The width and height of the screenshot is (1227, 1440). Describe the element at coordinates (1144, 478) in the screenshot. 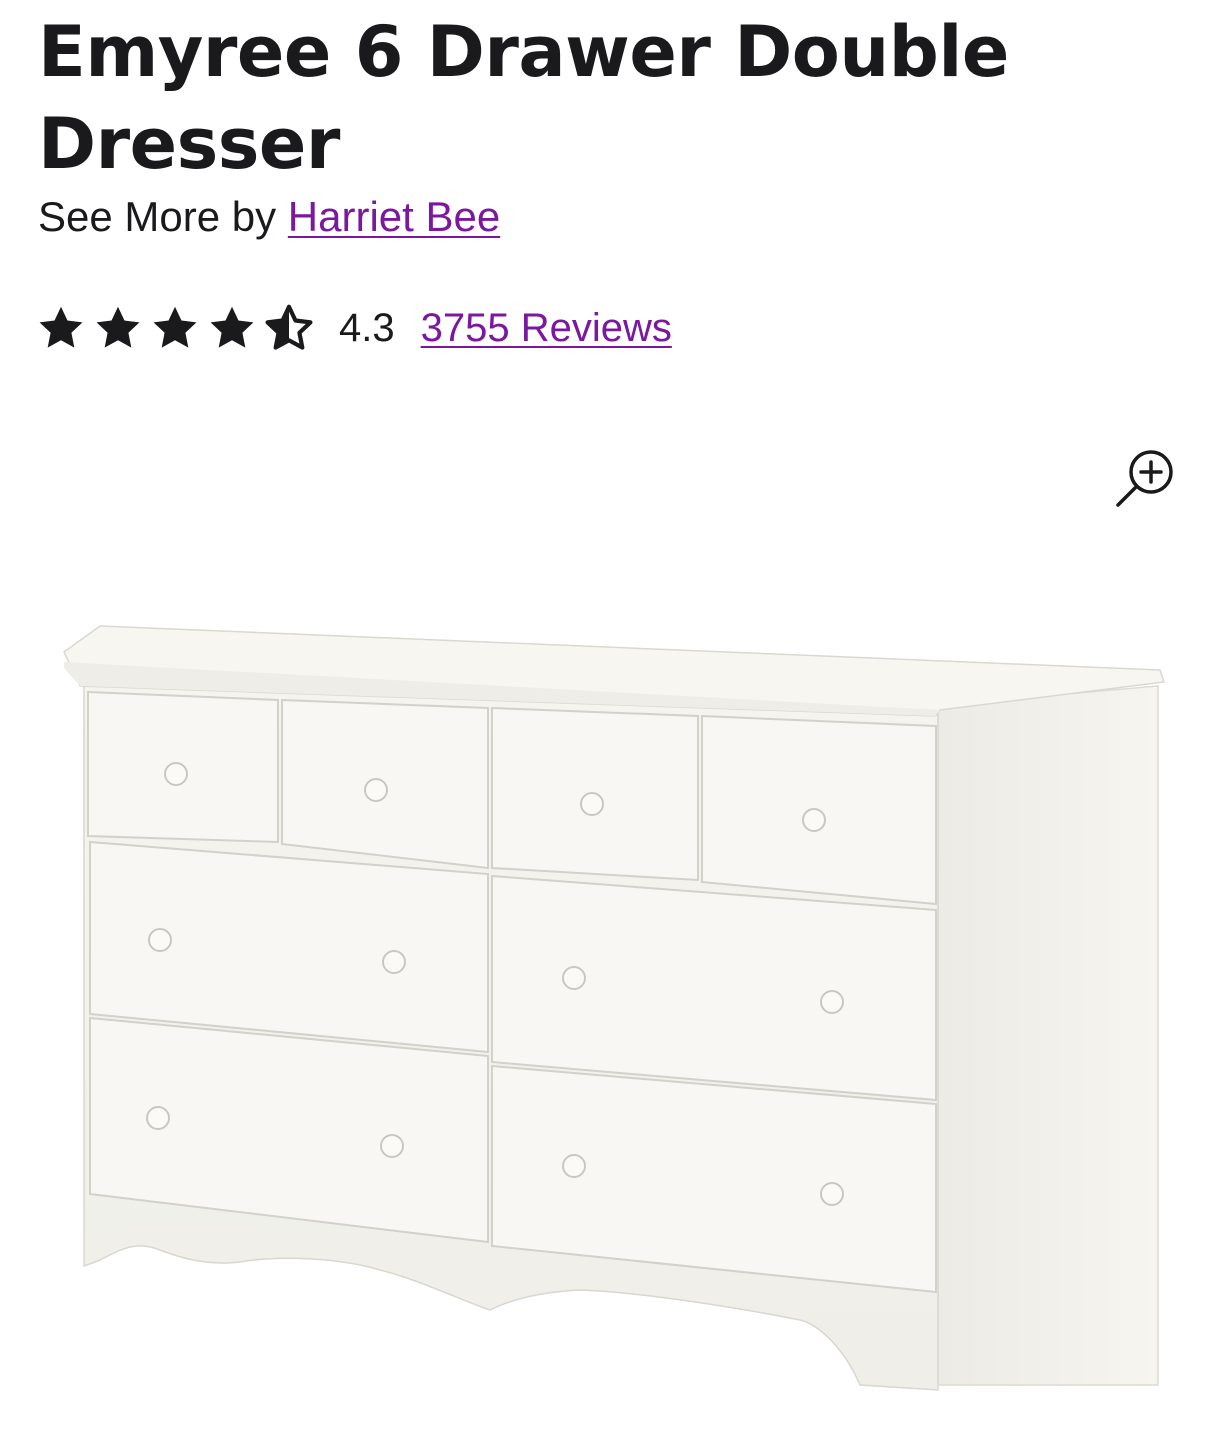

I see `zoom-in-icon` at that location.